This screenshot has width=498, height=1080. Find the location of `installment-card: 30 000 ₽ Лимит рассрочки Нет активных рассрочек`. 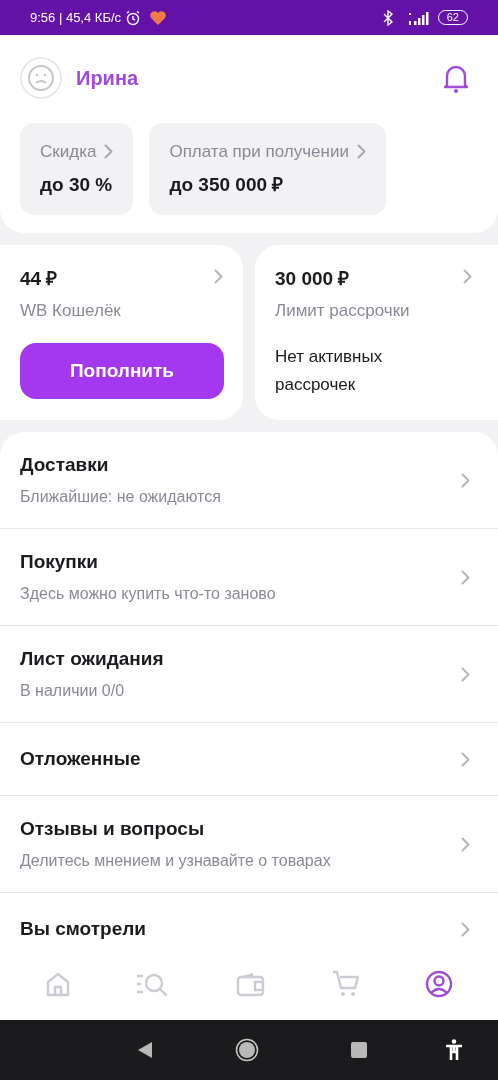

installment-card: 30 000 ₽ Лимит рассрочки Нет активных рассрочек is located at coordinates (376, 332).